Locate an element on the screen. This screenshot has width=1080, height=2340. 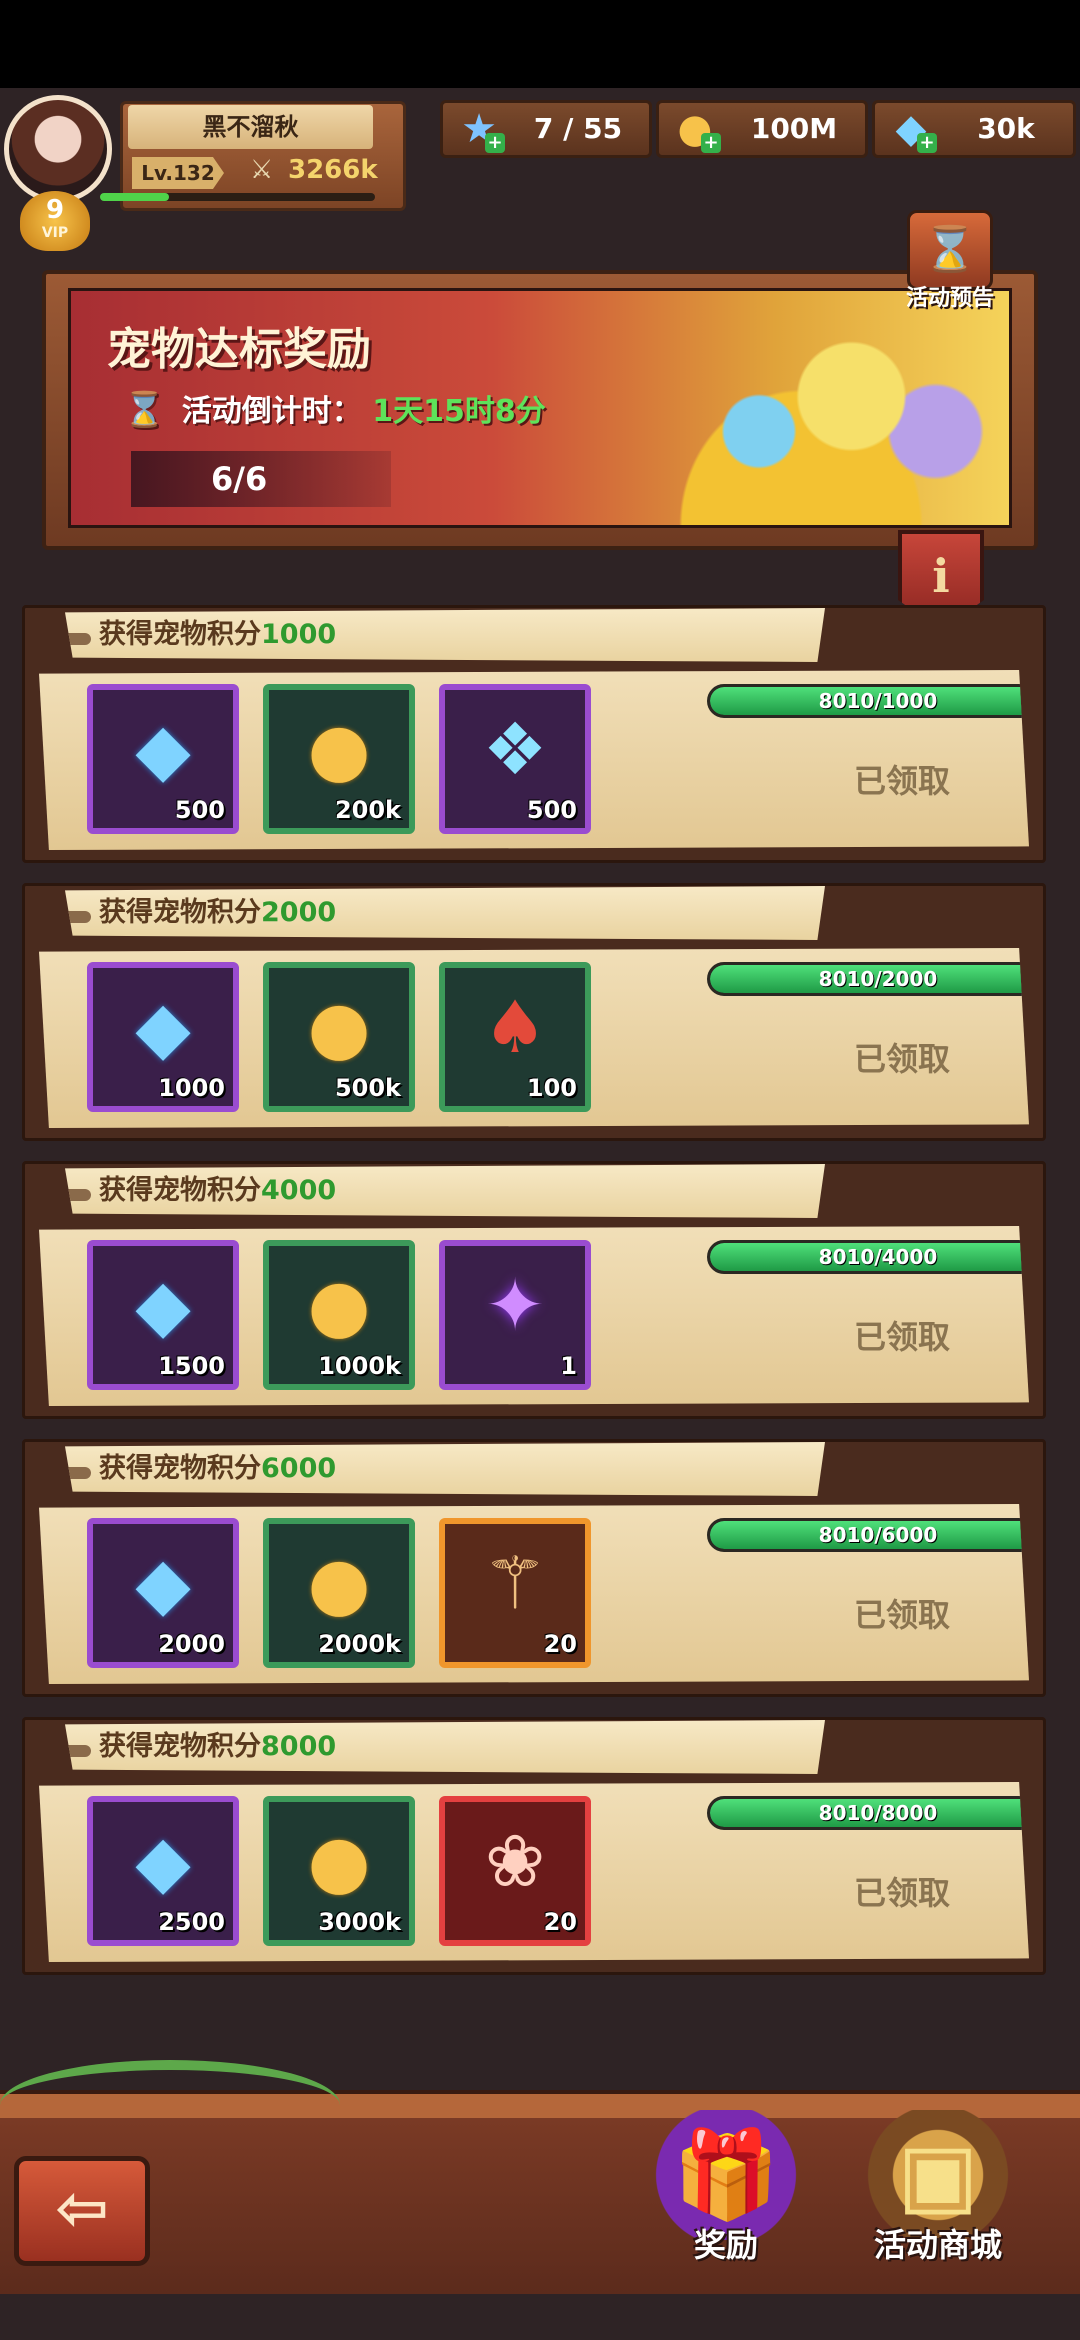
gold-value: 100M is located at coordinates (794, 128).